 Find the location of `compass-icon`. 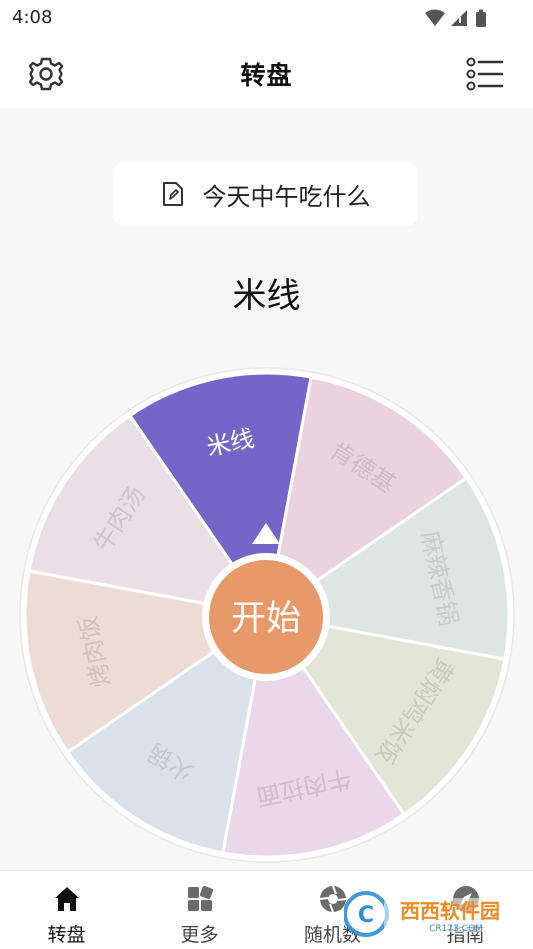

compass-icon is located at coordinates (465, 899).